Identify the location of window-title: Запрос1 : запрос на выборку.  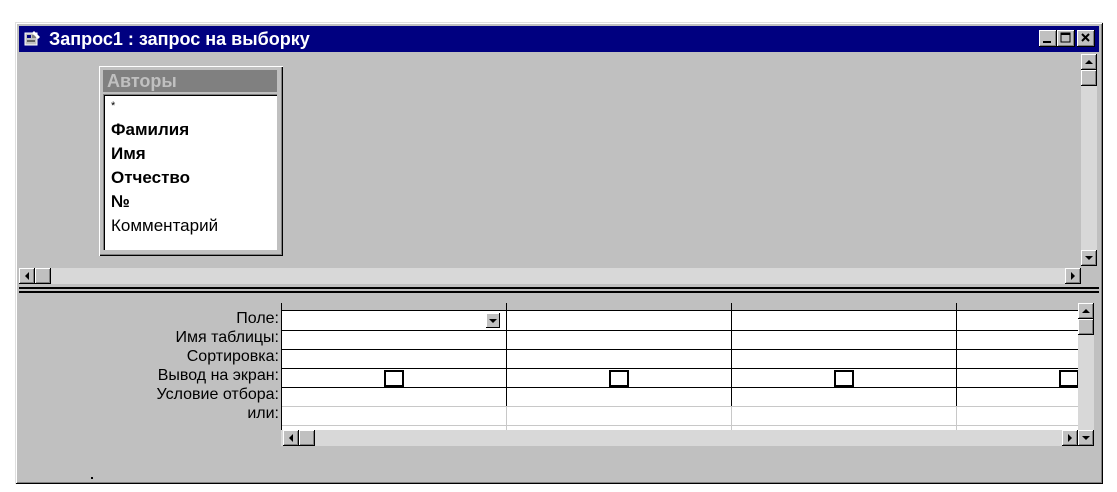
(179, 39).